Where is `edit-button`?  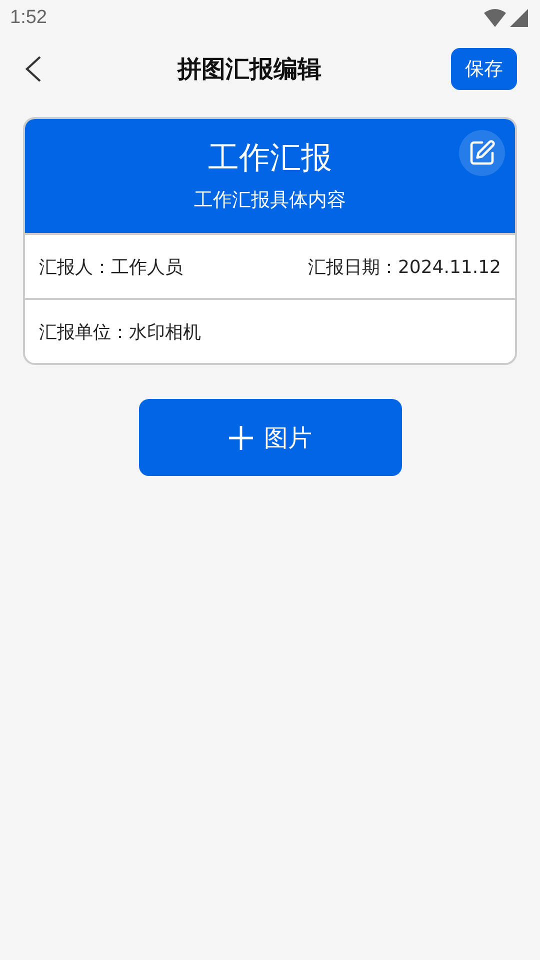 edit-button is located at coordinates (482, 153).